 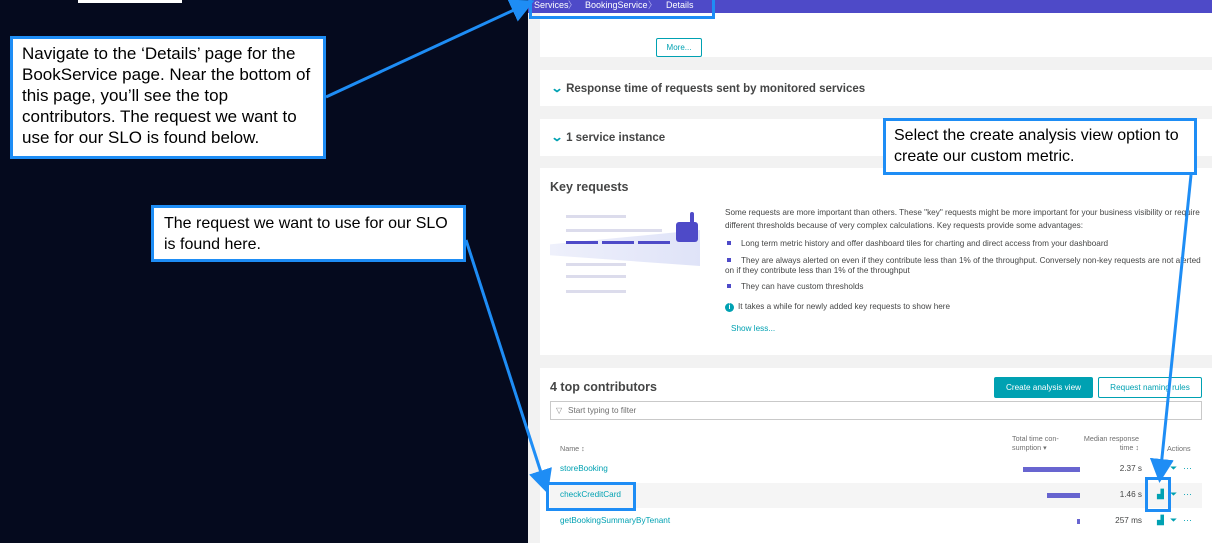 What do you see at coordinates (692, 218) in the screenshot?
I see `thumb-pointer-finger` at bounding box center [692, 218].